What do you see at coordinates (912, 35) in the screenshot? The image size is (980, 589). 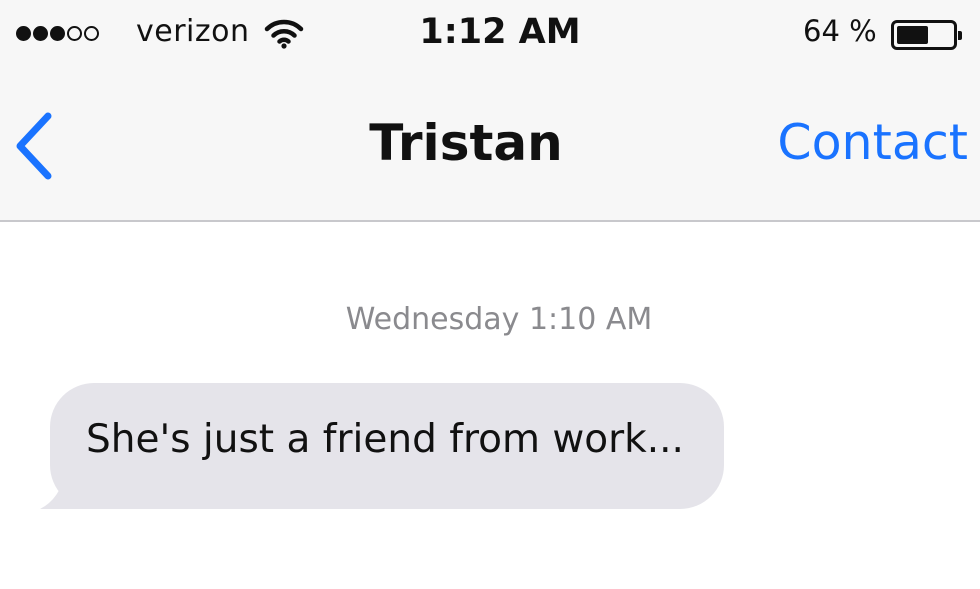 I see `battery-level-fill` at bounding box center [912, 35].